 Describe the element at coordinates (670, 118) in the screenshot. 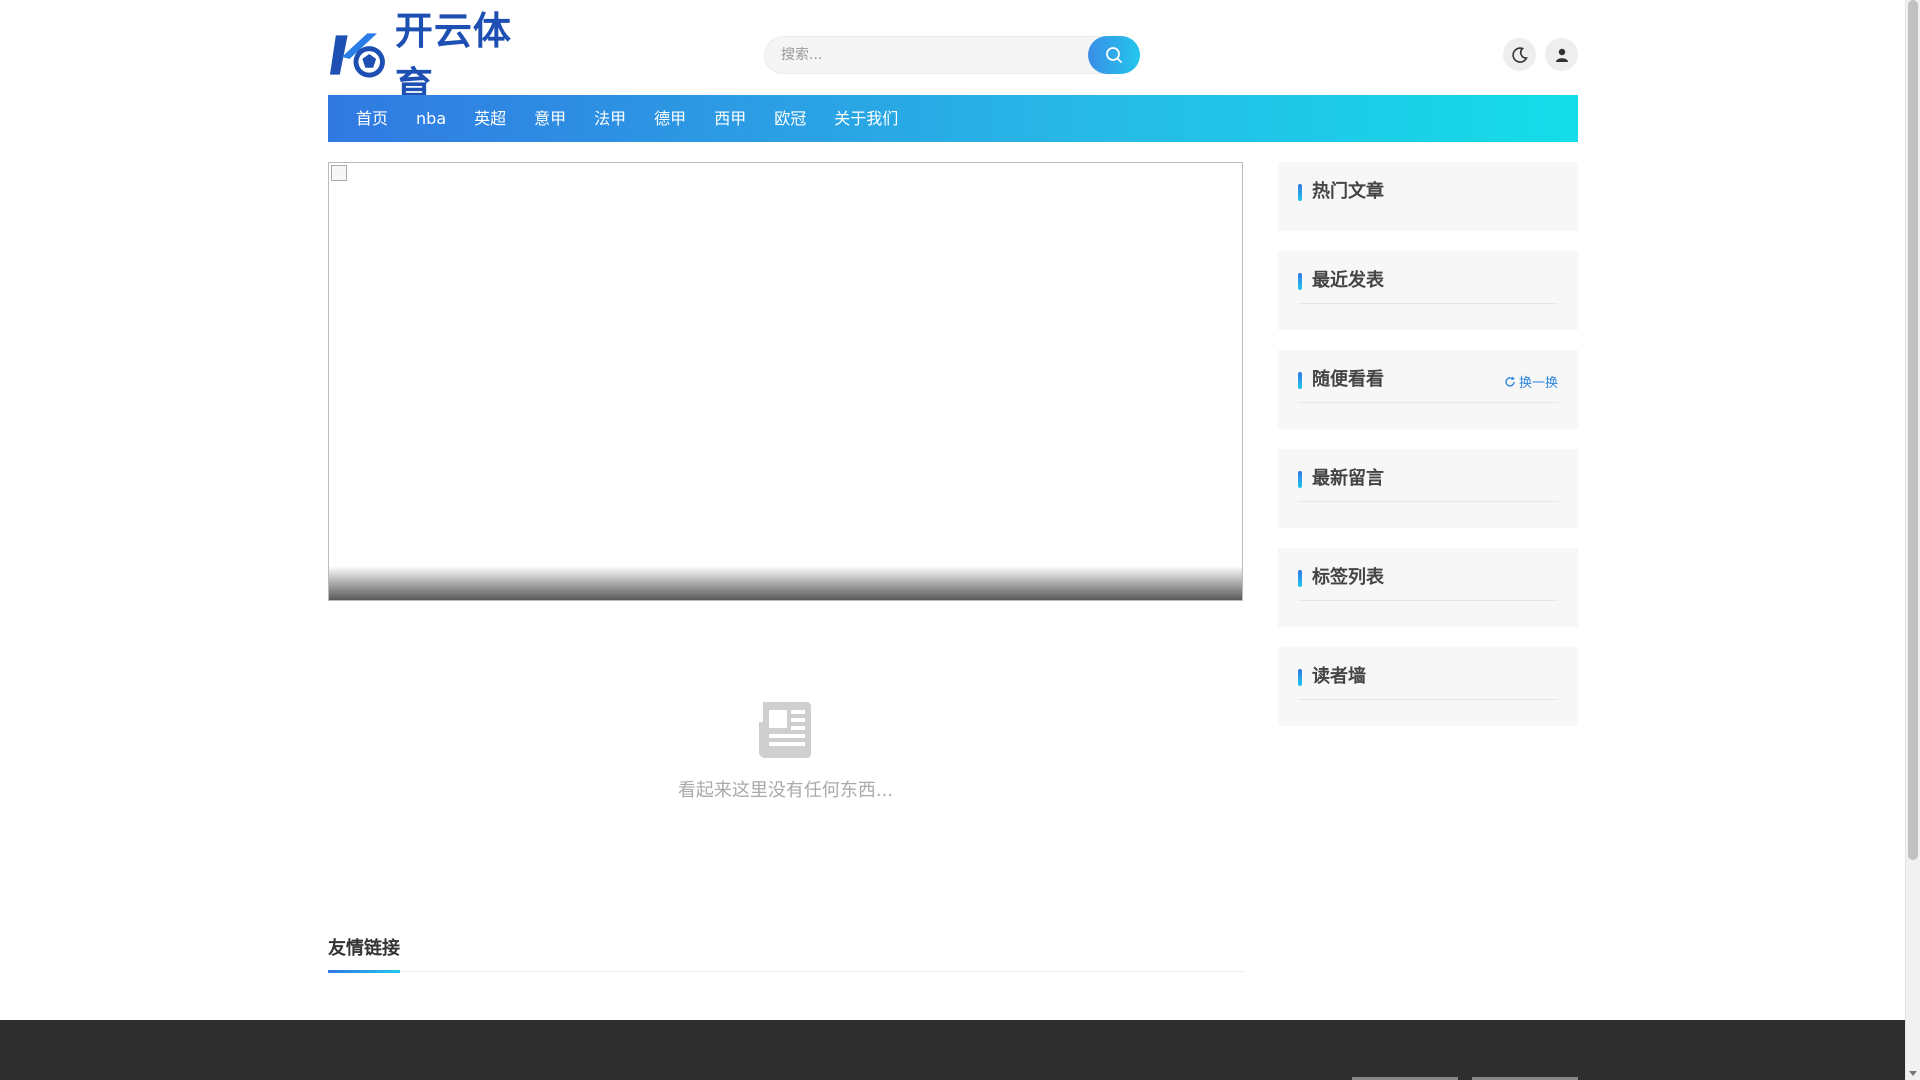

I see `nav-item-bundesliga: 德甲` at that location.